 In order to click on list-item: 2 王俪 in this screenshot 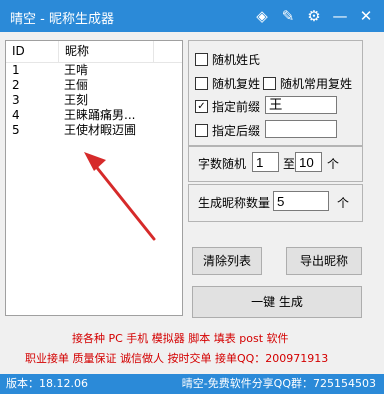, I will do `click(94, 85)`.